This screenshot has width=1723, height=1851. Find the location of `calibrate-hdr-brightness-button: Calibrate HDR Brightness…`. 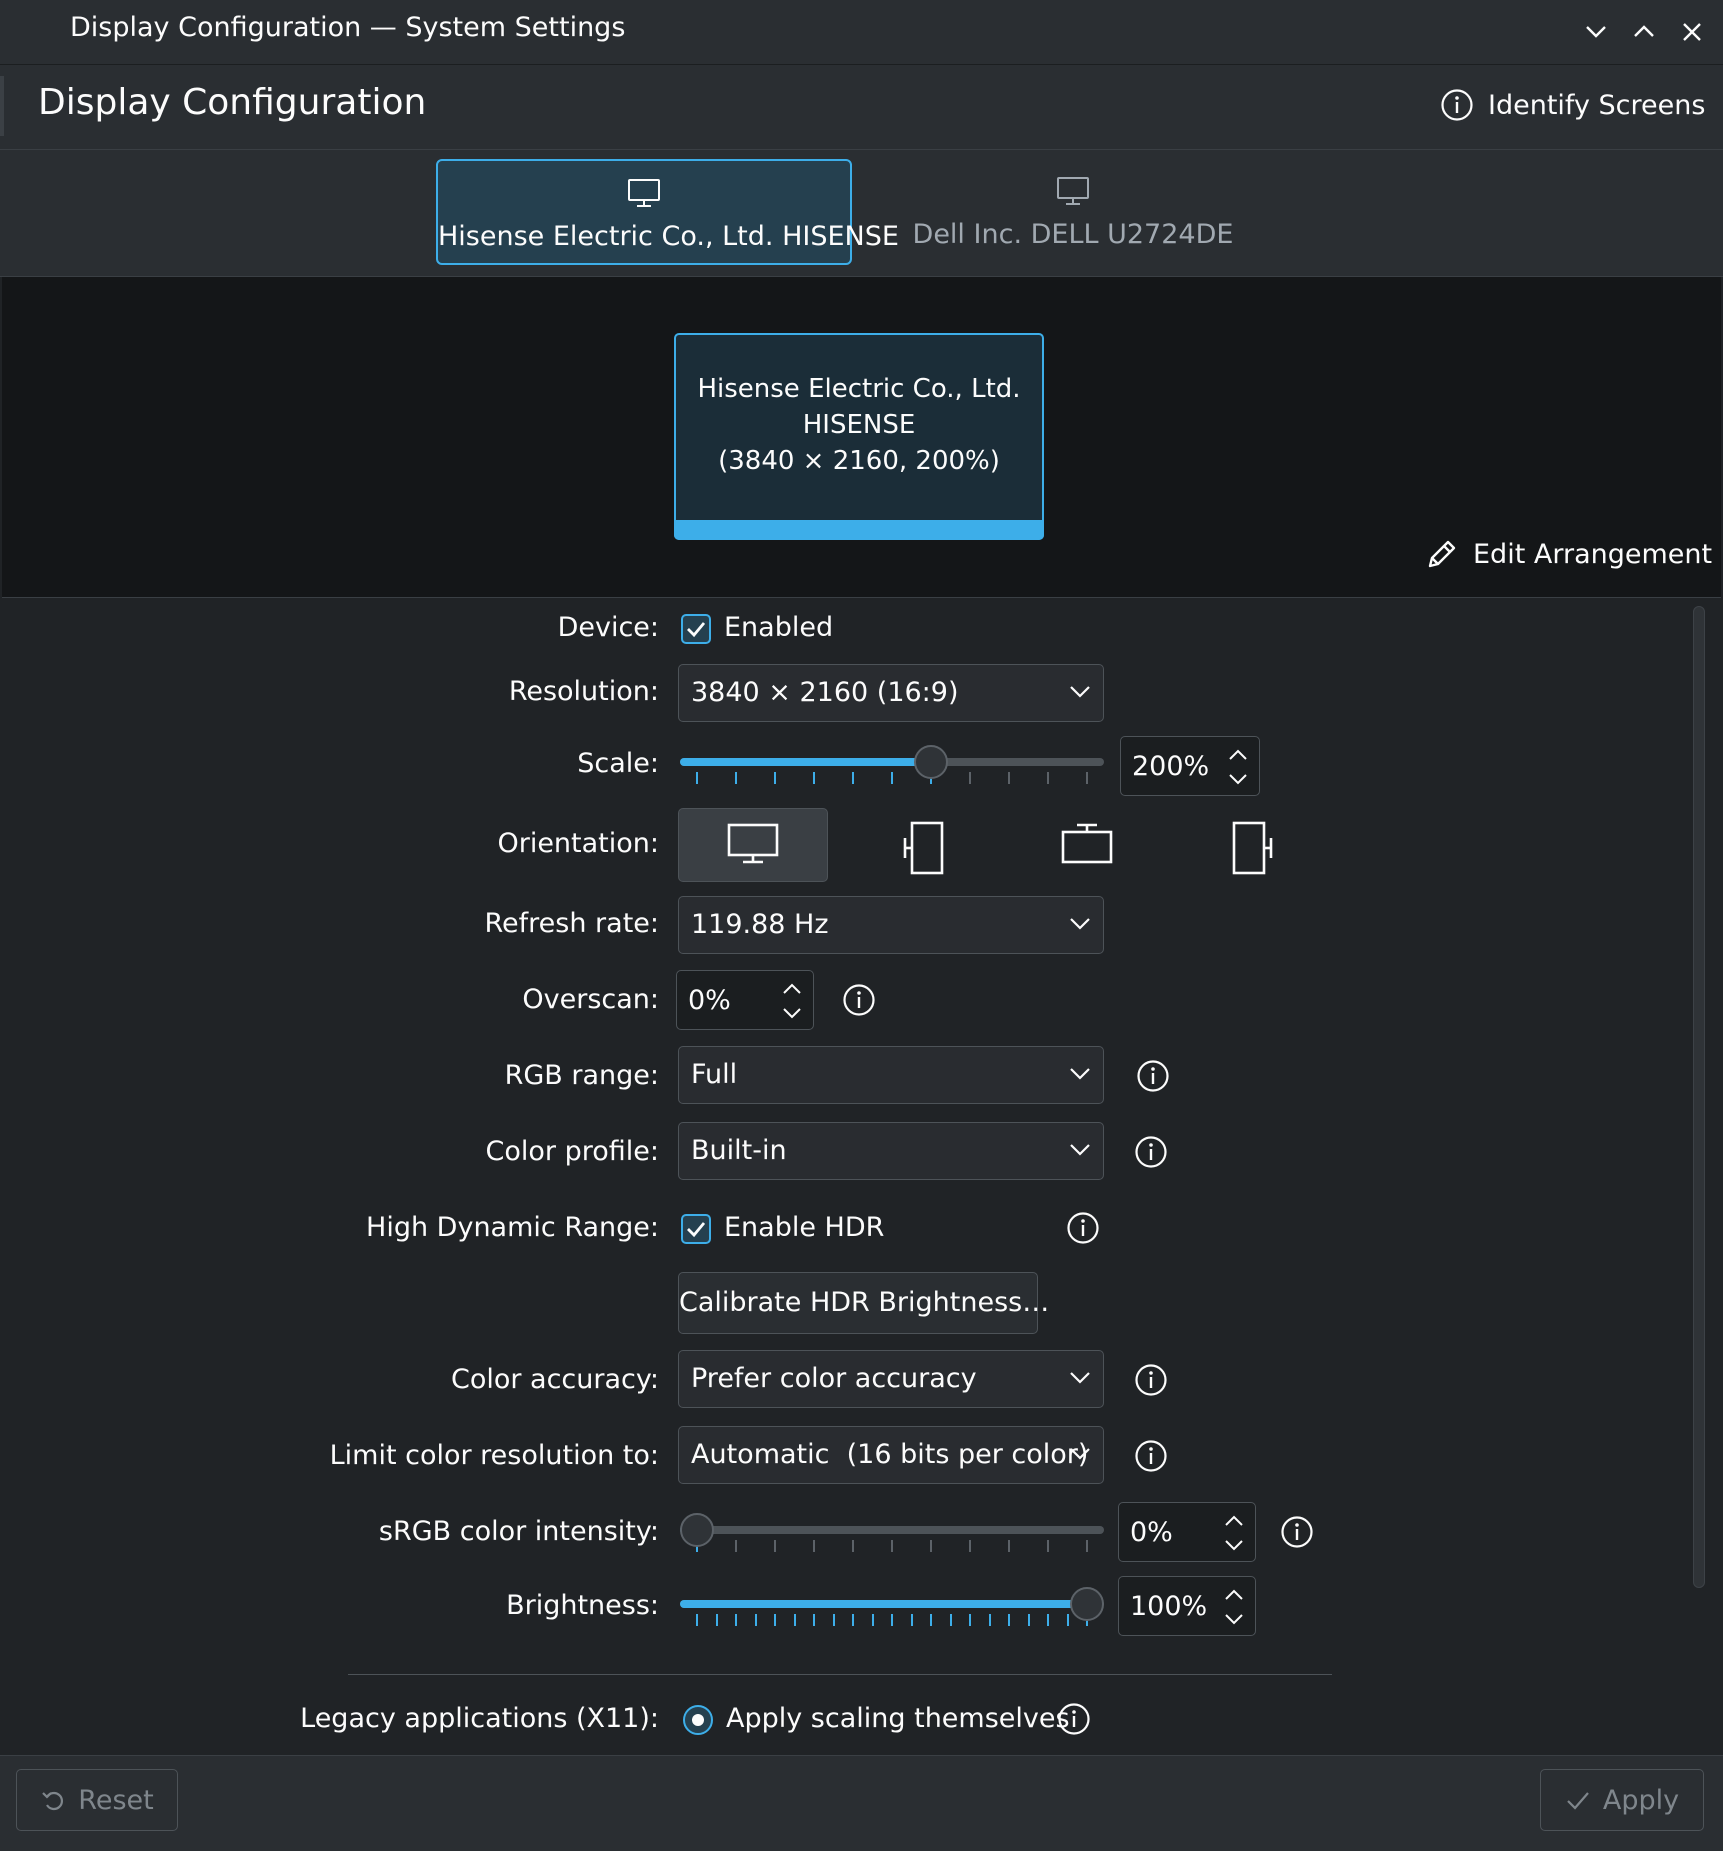

calibrate-hdr-brightness-button: Calibrate HDR Brightness… is located at coordinates (863, 1303).